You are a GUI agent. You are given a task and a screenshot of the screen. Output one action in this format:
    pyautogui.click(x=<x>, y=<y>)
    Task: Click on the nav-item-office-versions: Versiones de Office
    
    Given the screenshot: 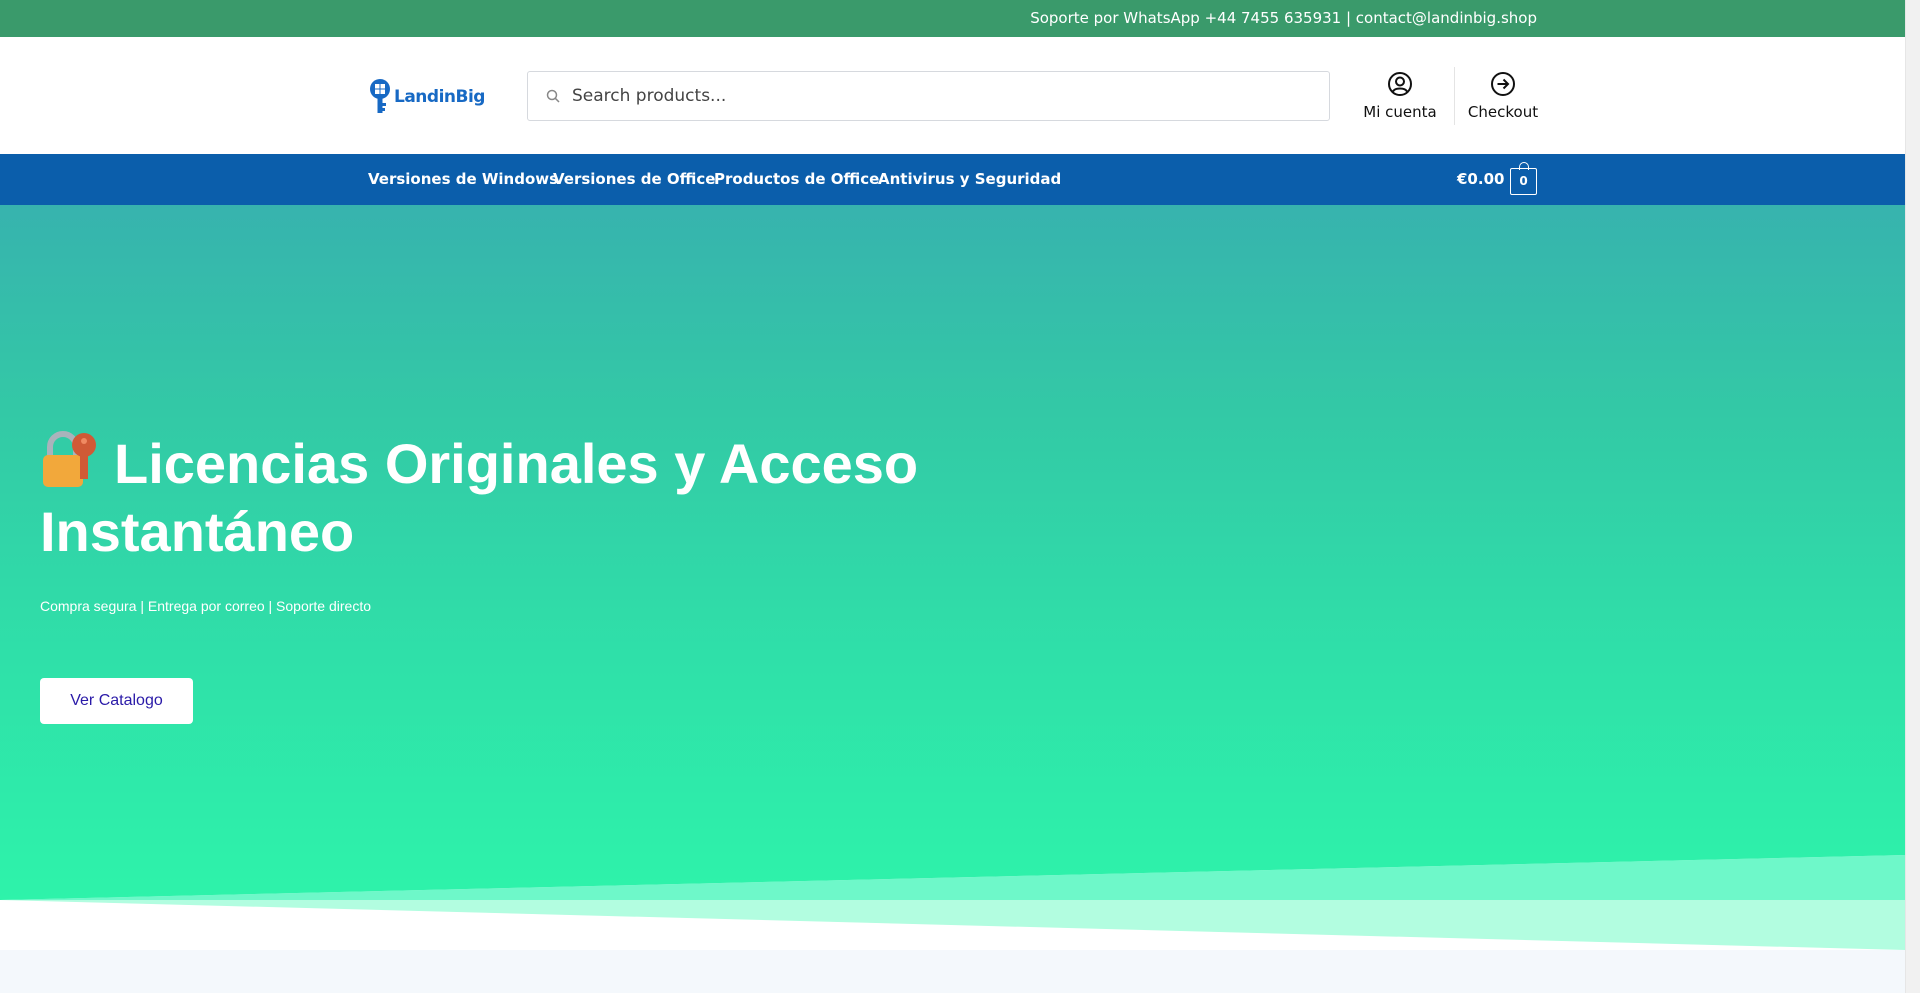 What is the action you would take?
    pyautogui.click(x=634, y=179)
    